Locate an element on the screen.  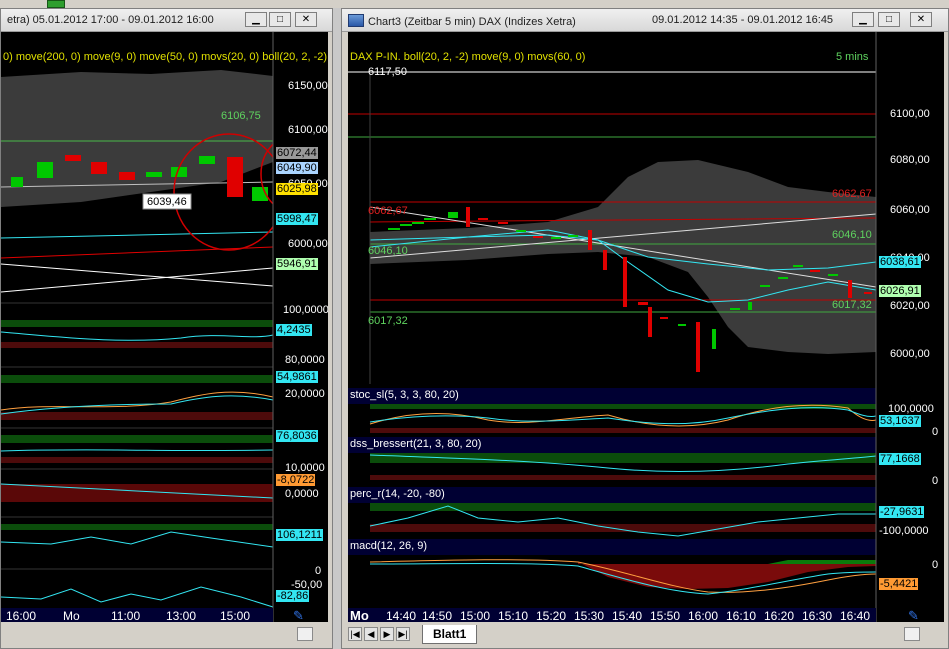
last-sheet-button: ▶| is located at coordinates (403, 634).